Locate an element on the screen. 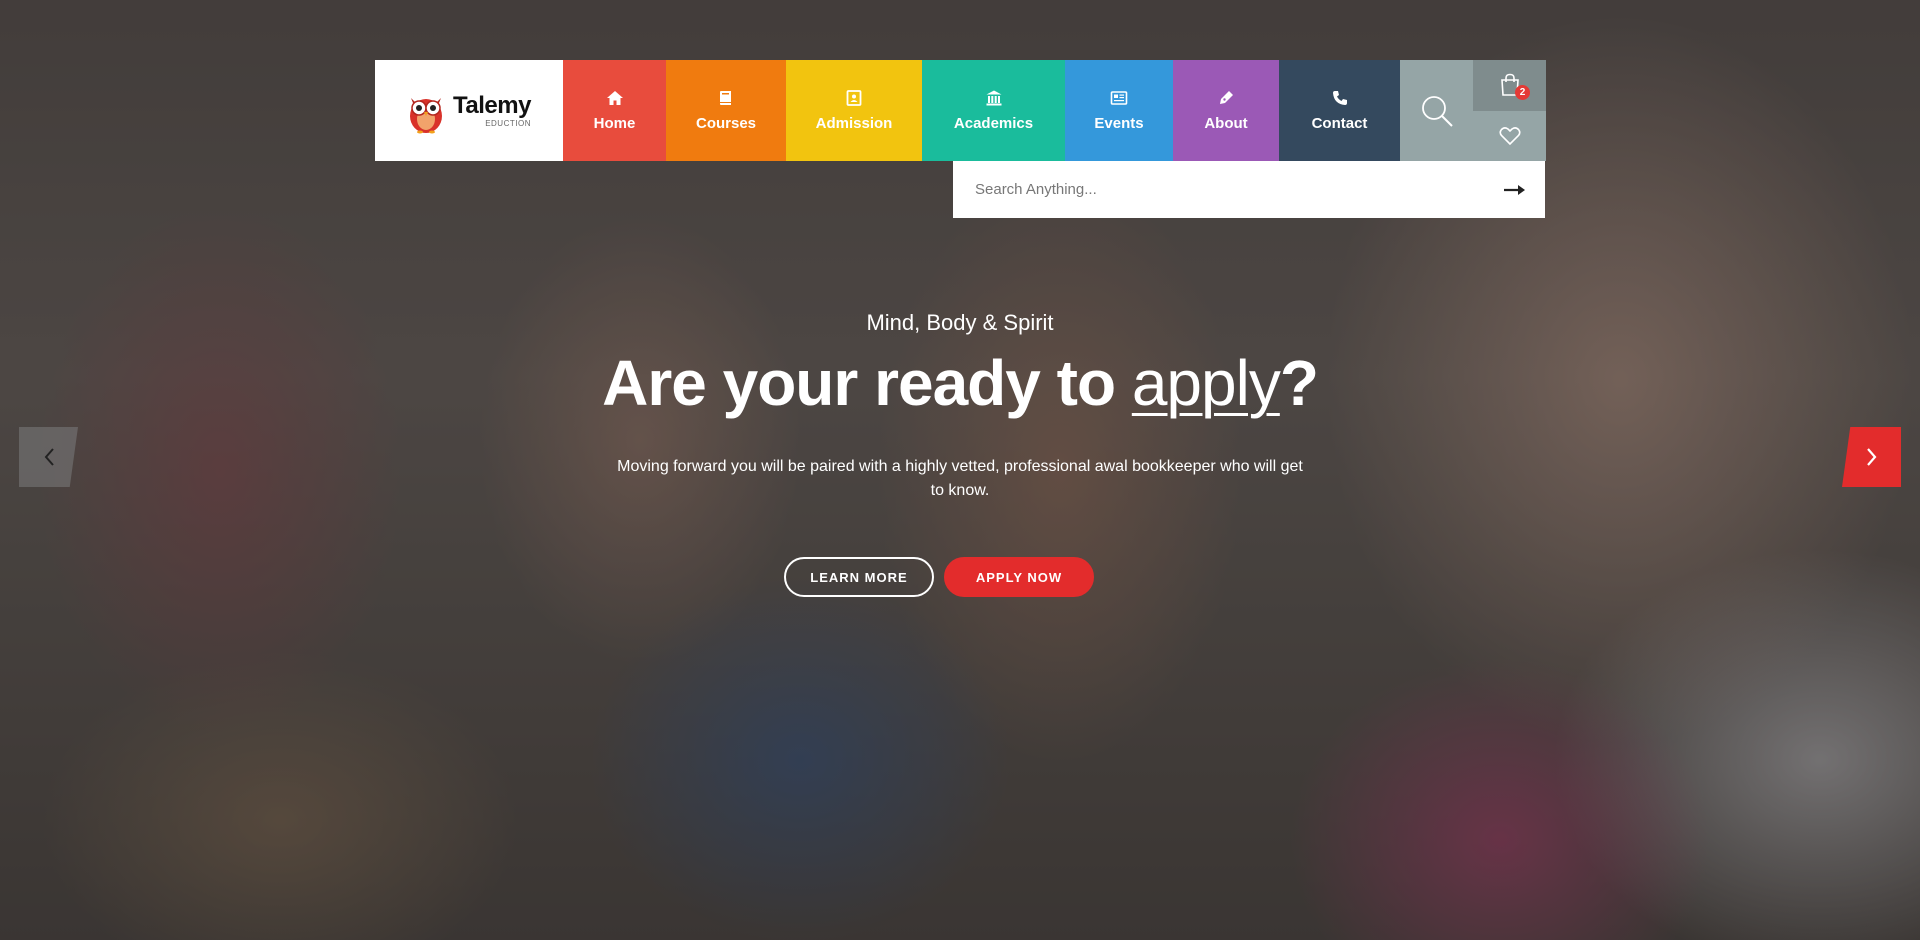 The image size is (1920, 940). chevron-left-icon is located at coordinates (49, 457).